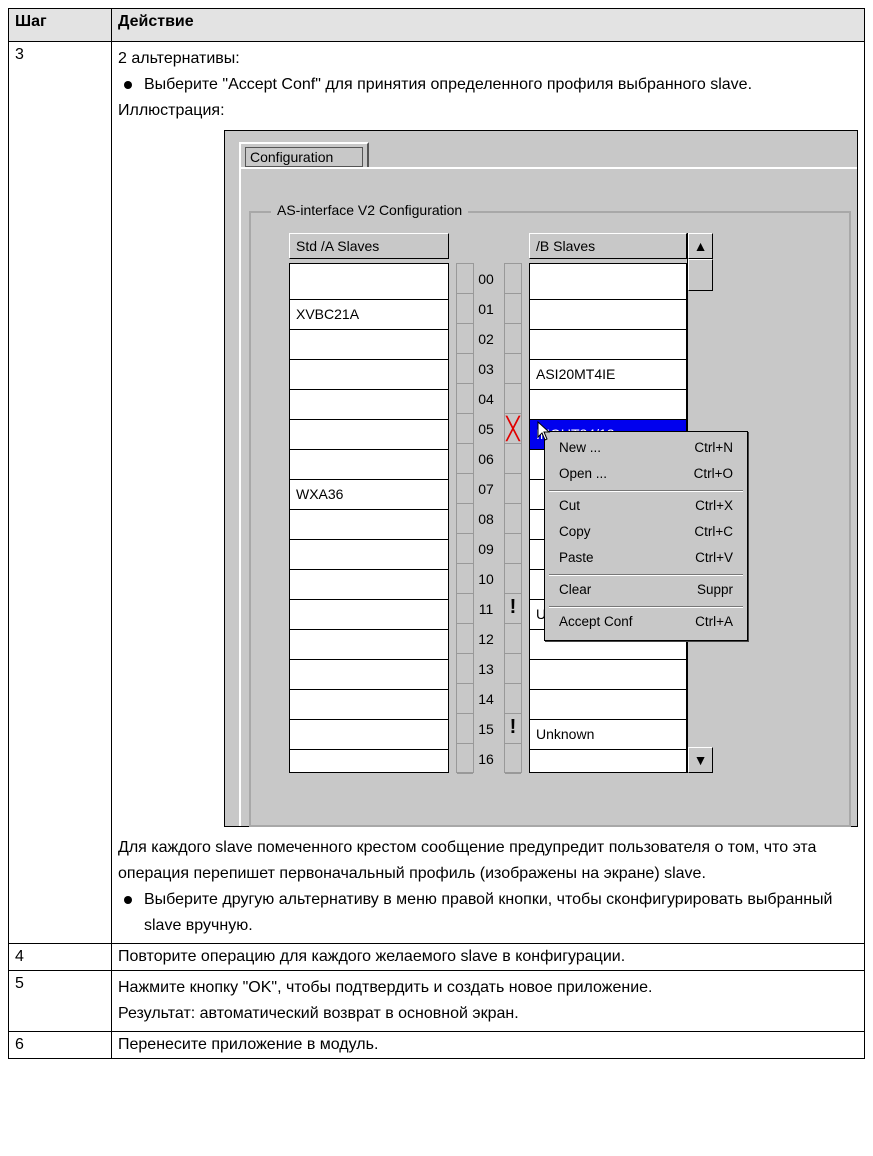 This screenshot has height=1156, width=873. What do you see at coordinates (488, 1045) in the screenshot?
I see `step-action: Перенесите приложение в модуль.` at bounding box center [488, 1045].